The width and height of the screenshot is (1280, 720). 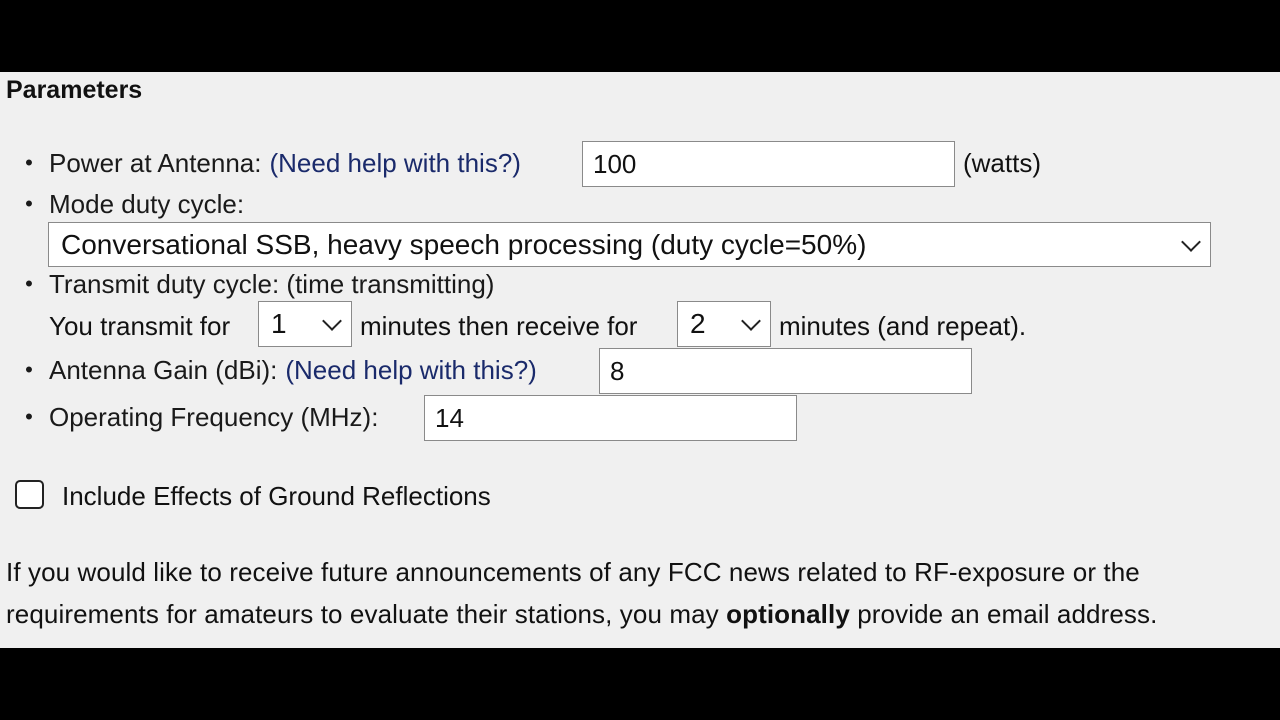 What do you see at coordinates (29, 494) in the screenshot?
I see `ground-reflections-checkbox` at bounding box center [29, 494].